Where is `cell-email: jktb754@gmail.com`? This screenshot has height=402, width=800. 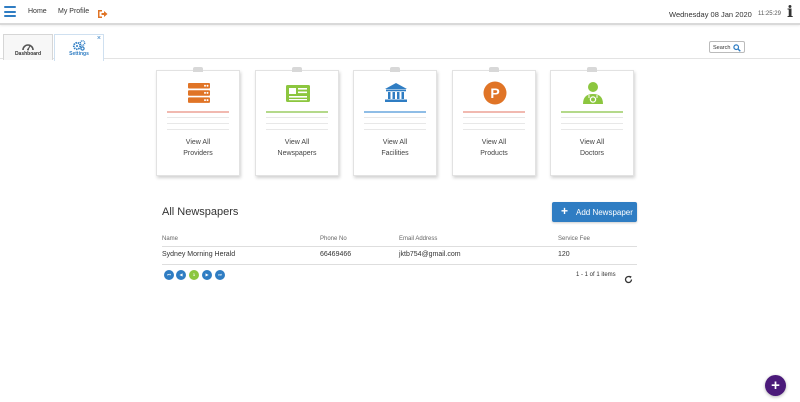 cell-email: jktb754@gmail.com is located at coordinates (430, 254).